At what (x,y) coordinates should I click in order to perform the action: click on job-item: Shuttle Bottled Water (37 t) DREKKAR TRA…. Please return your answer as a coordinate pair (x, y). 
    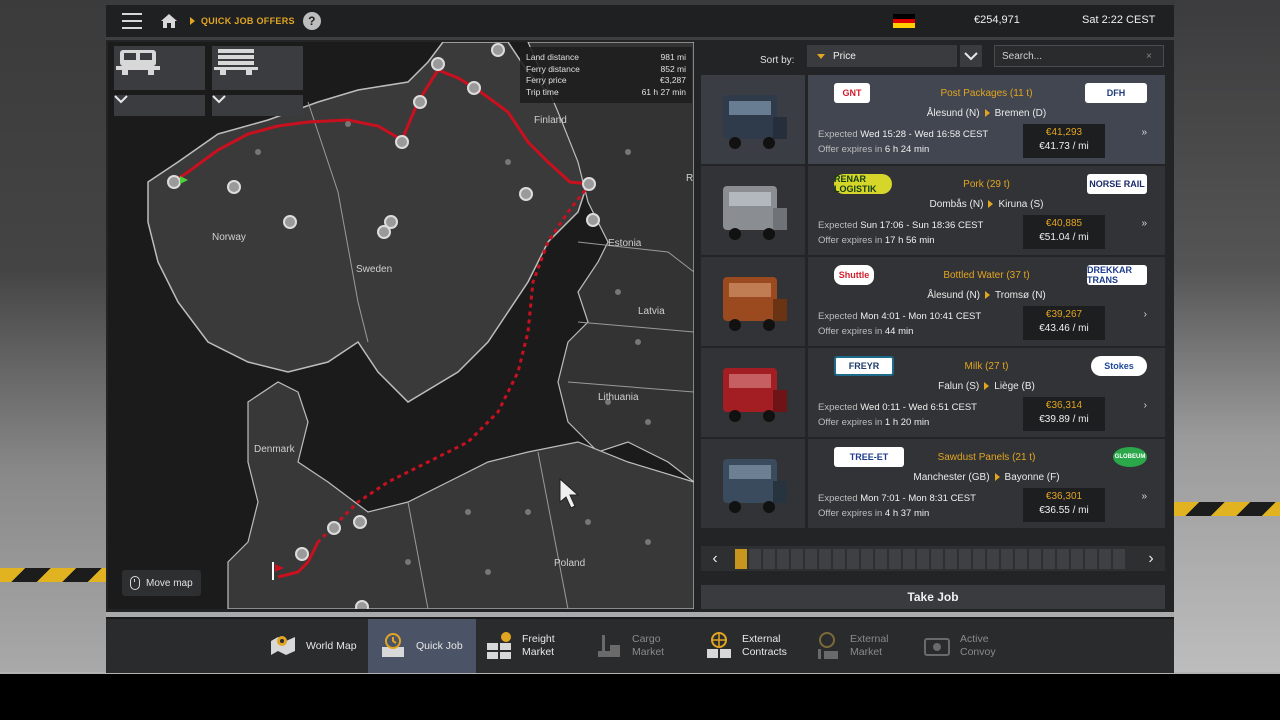
    Looking at the image, I should click on (933, 301).